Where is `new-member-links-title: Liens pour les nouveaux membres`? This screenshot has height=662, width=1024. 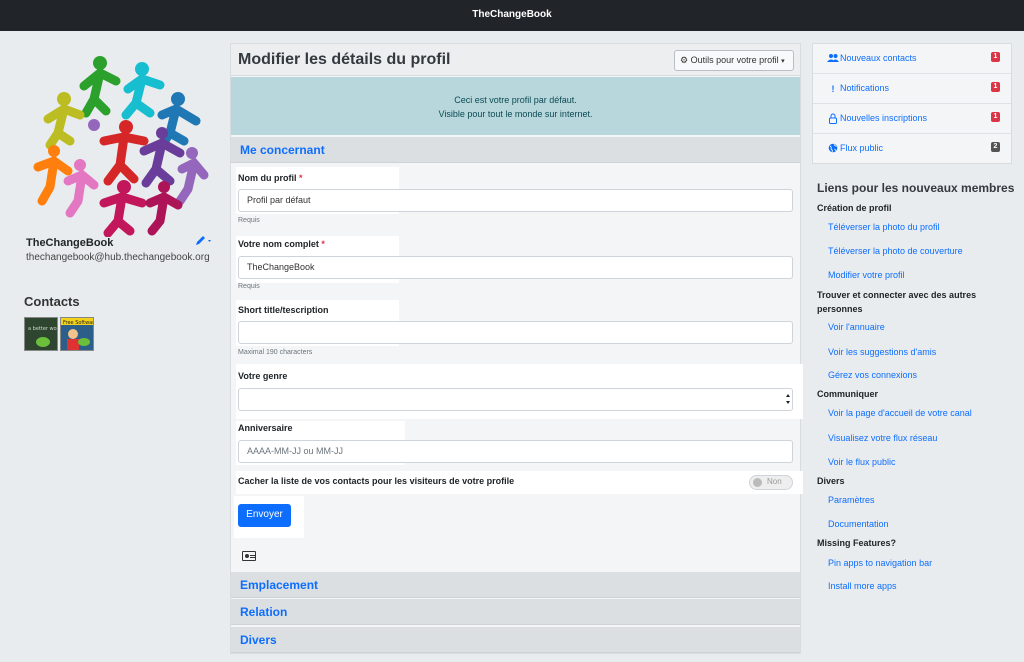
new-member-links-title: Liens pour les nouveaux membres is located at coordinates (916, 188).